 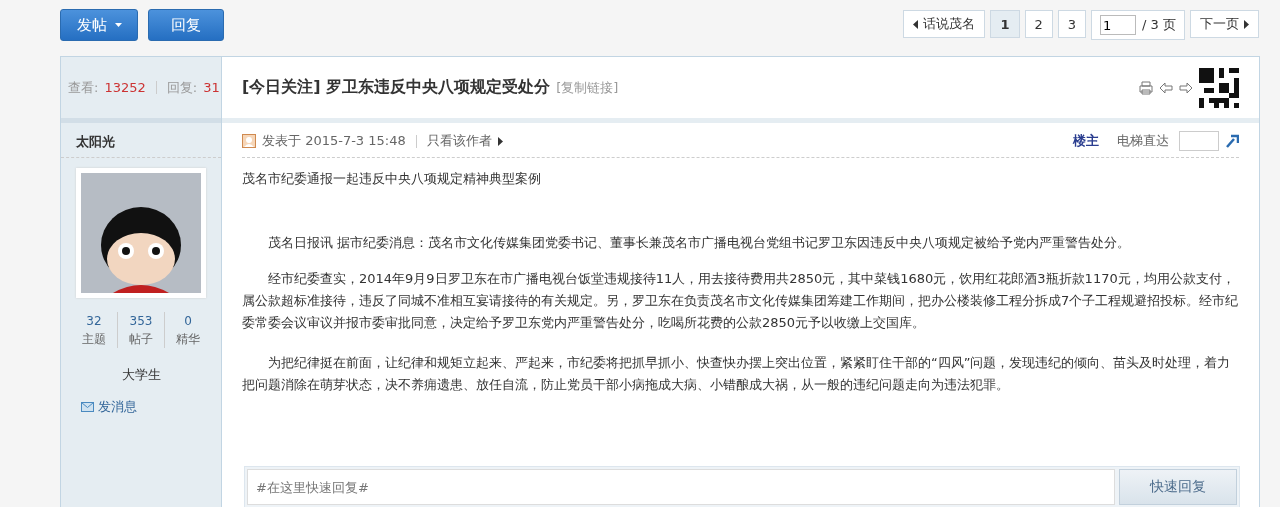 What do you see at coordinates (681, 487) in the screenshot?
I see `quick-reply-field: #在这里快速回复#` at bounding box center [681, 487].